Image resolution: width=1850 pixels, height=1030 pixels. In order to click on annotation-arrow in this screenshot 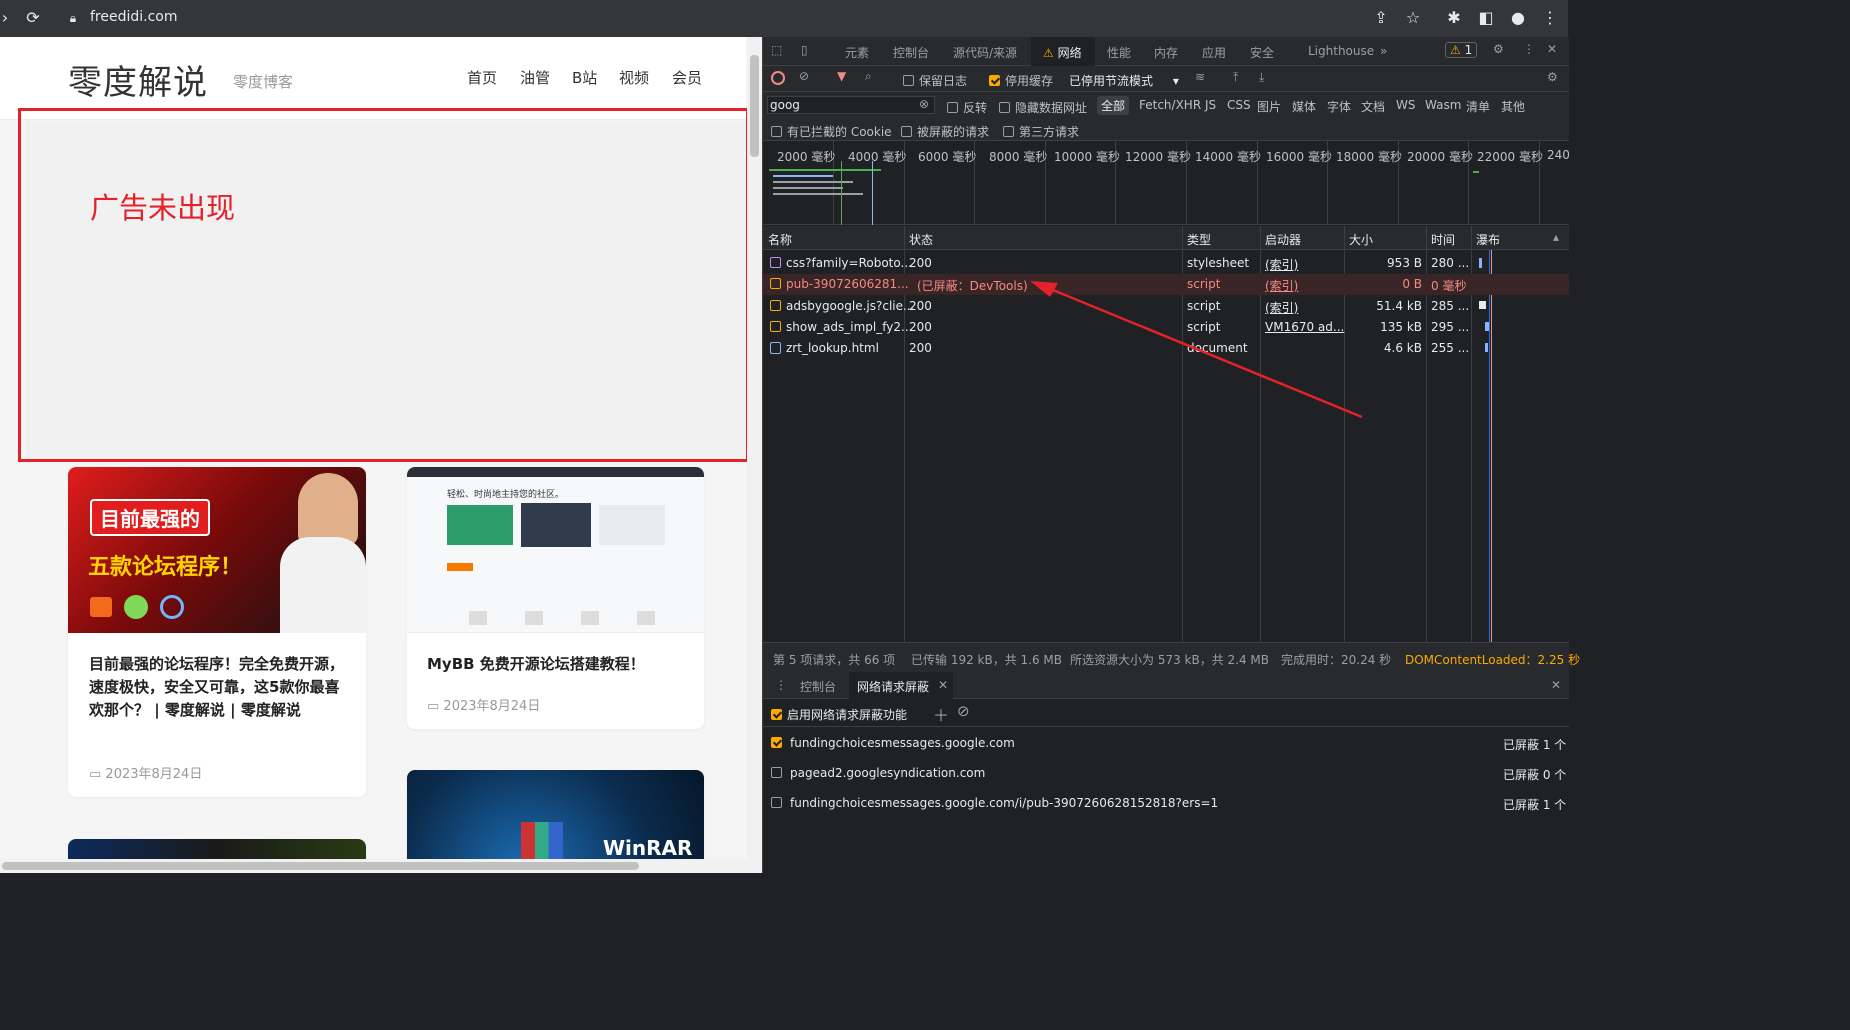, I will do `click(1196, 350)`.